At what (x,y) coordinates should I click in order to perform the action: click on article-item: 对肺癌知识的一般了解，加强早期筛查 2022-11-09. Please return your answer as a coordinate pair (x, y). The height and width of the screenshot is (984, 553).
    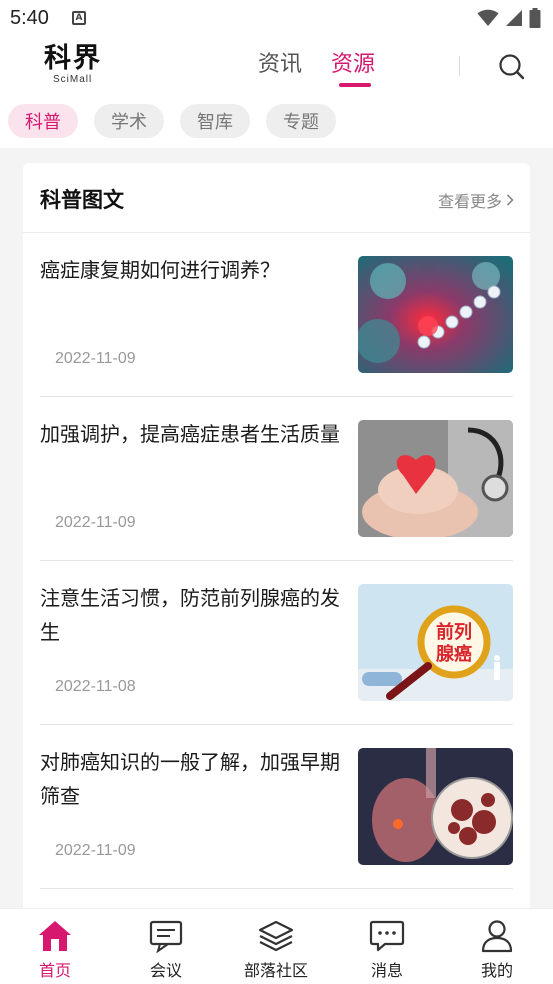
    Looking at the image, I should click on (276, 807).